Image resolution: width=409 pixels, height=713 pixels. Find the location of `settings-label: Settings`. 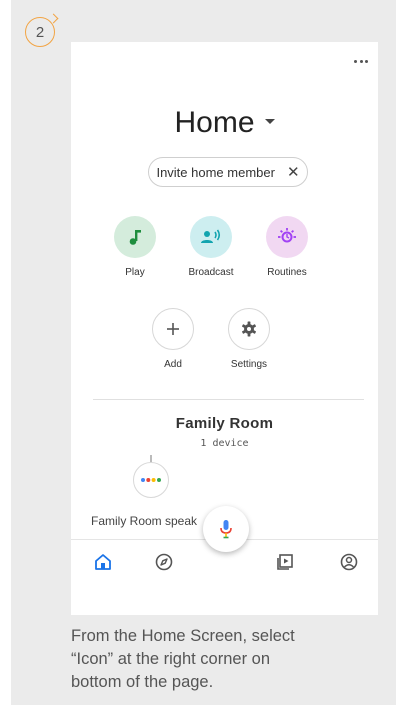

settings-label: Settings is located at coordinates (249, 364).